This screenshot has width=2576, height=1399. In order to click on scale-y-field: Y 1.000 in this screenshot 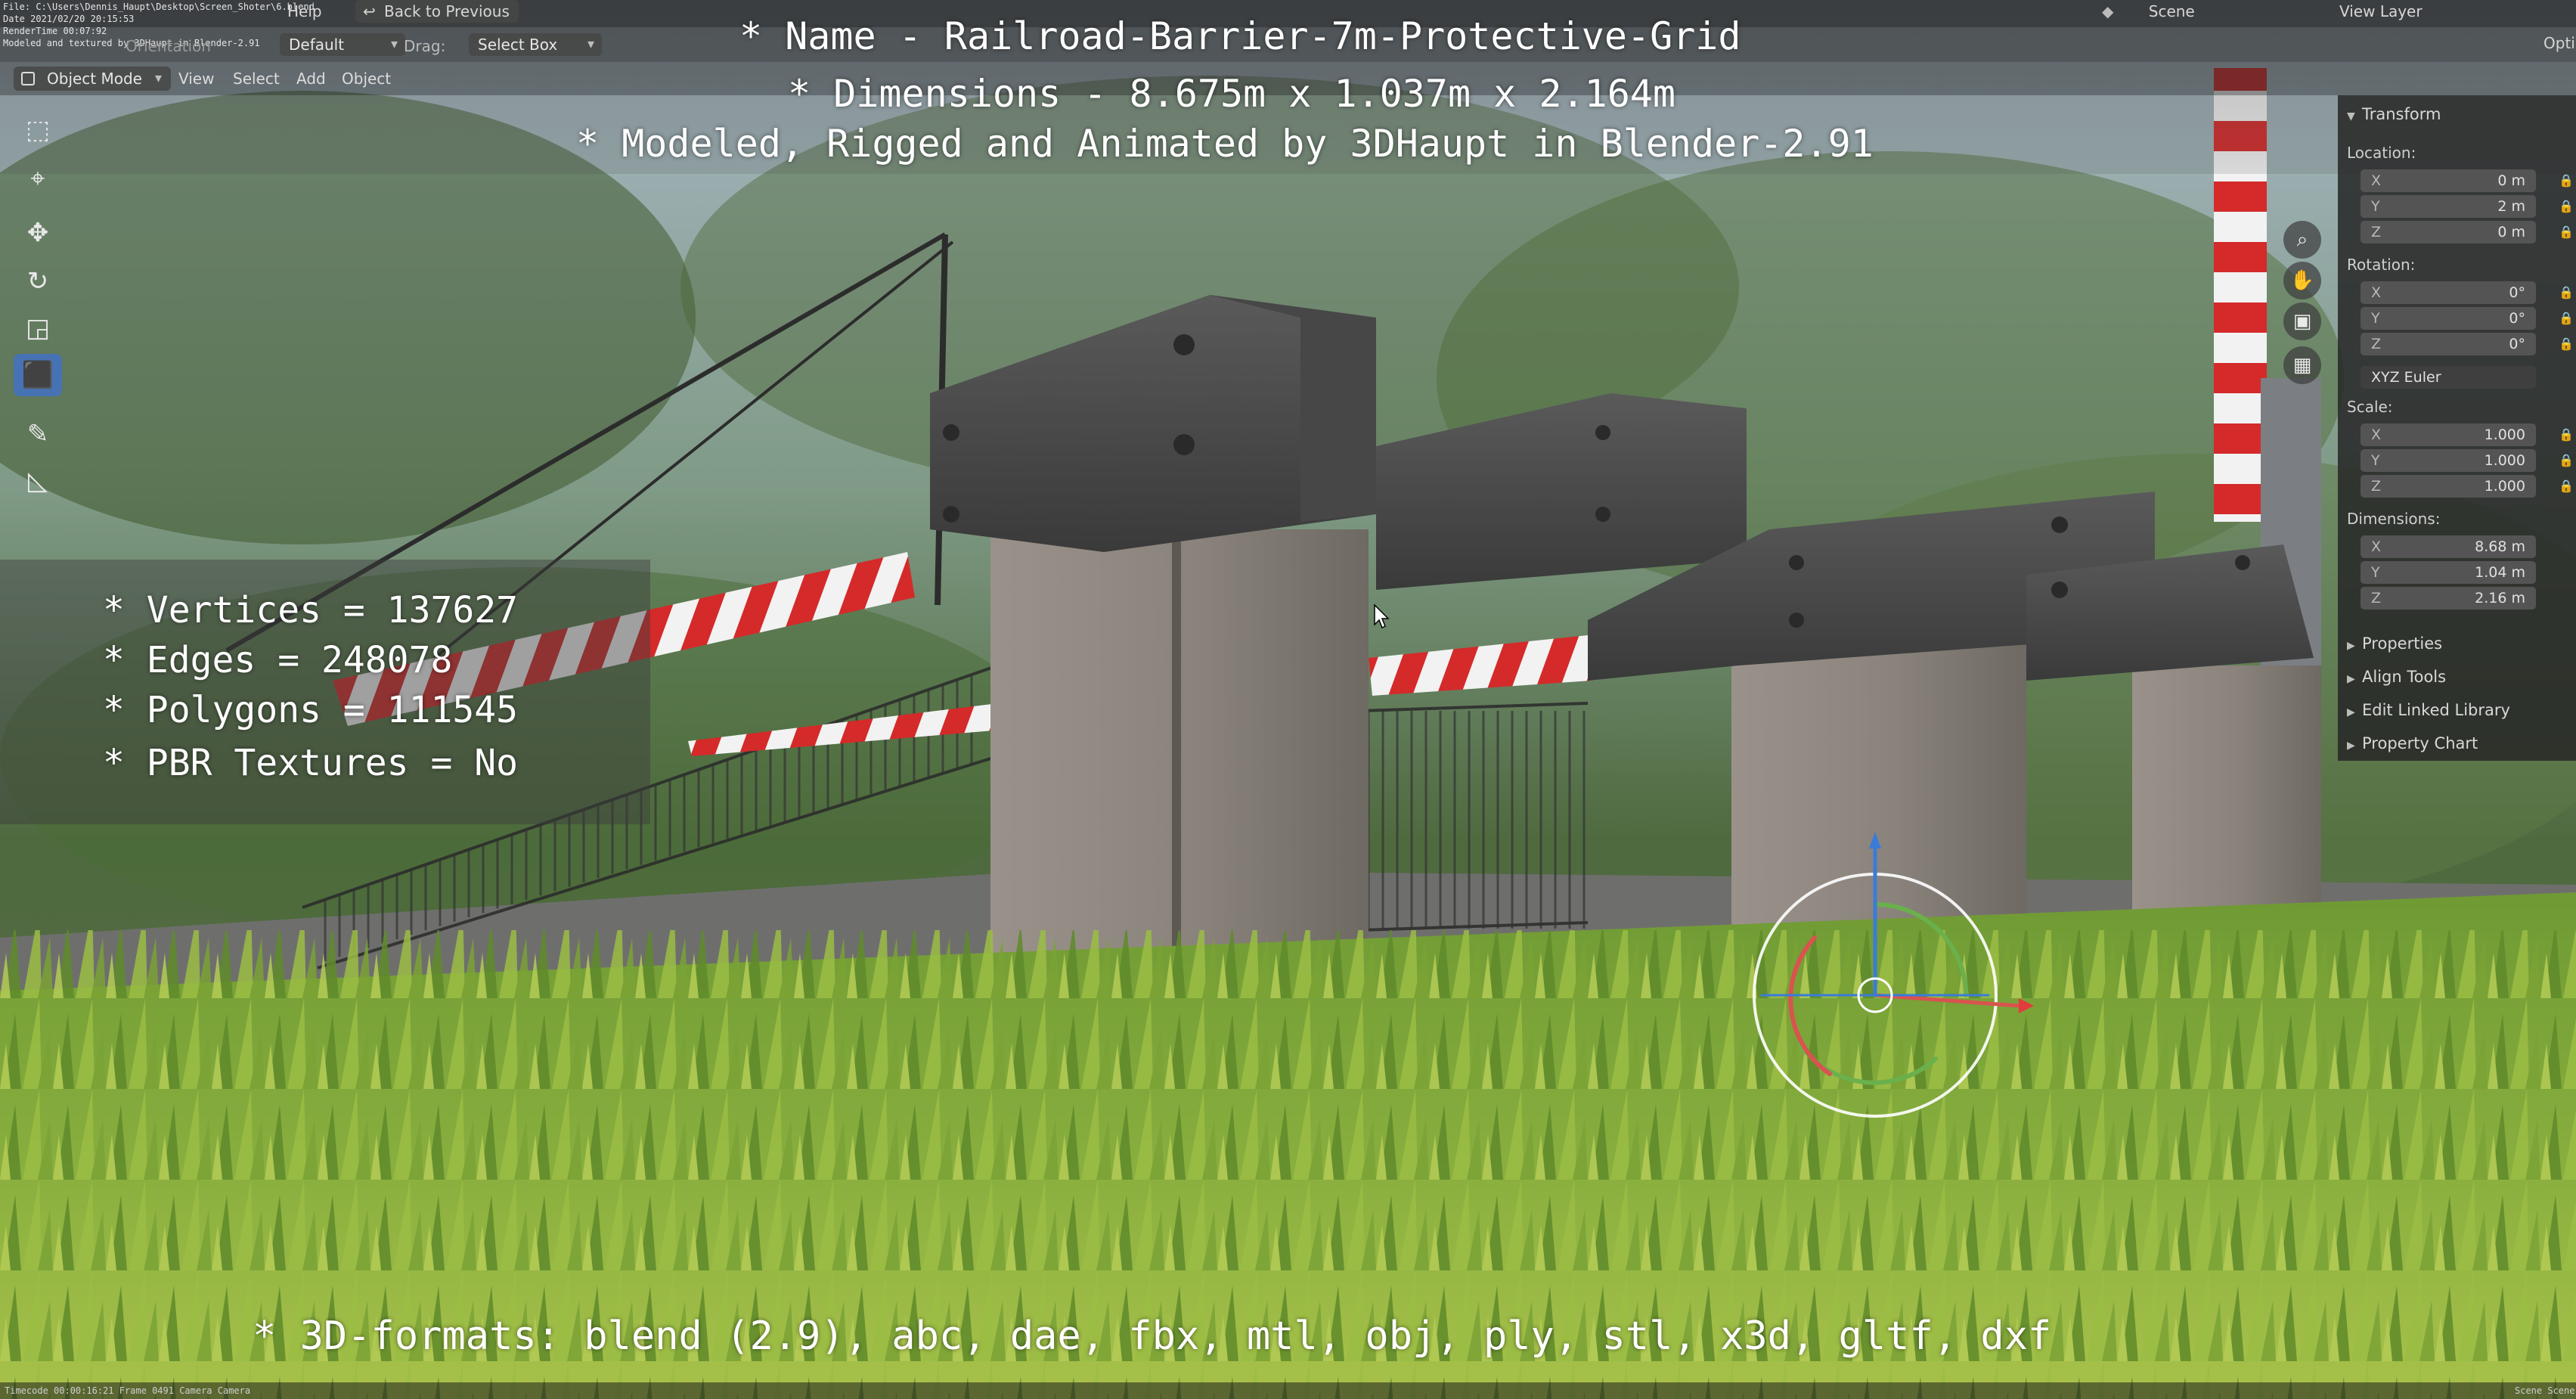, I will do `click(2448, 460)`.